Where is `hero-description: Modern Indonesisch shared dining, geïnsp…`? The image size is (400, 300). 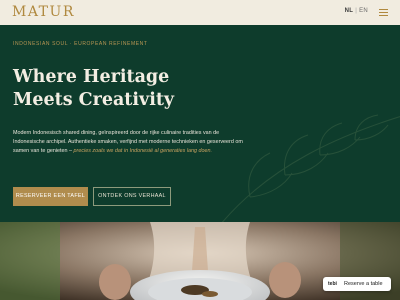 hero-description: Modern Indonesisch shared dining, geïnsp… is located at coordinates (128, 142).